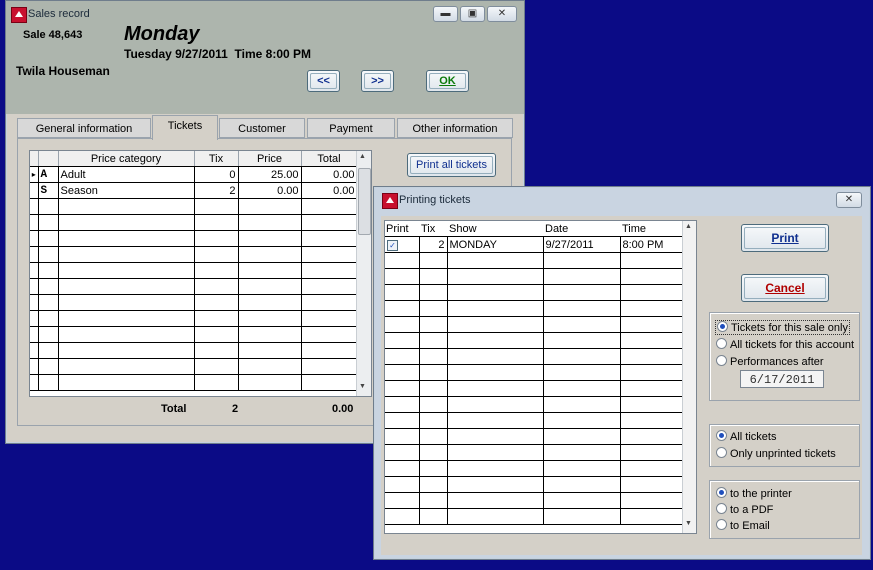 Image resolution: width=873 pixels, height=570 pixels. I want to click on next-label: >>, so click(377, 81).